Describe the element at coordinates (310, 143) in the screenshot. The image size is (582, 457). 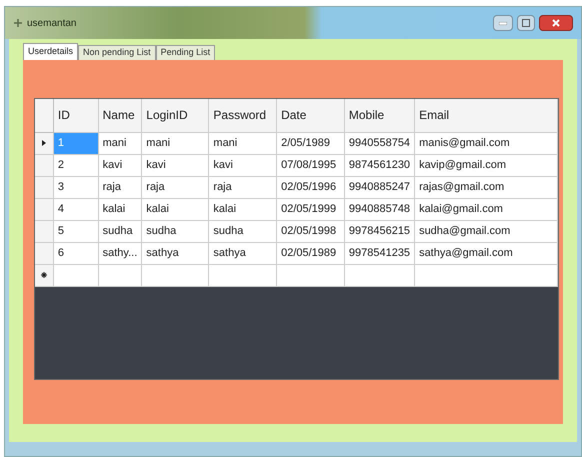
I see `table-cell: 2/05/1989` at that location.